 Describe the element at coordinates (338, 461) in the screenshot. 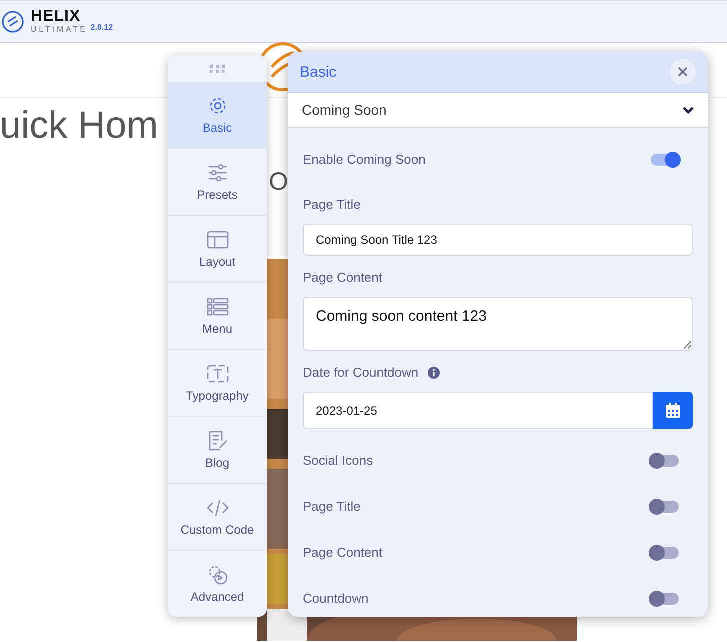

I see `field-label: Social Icons` at that location.